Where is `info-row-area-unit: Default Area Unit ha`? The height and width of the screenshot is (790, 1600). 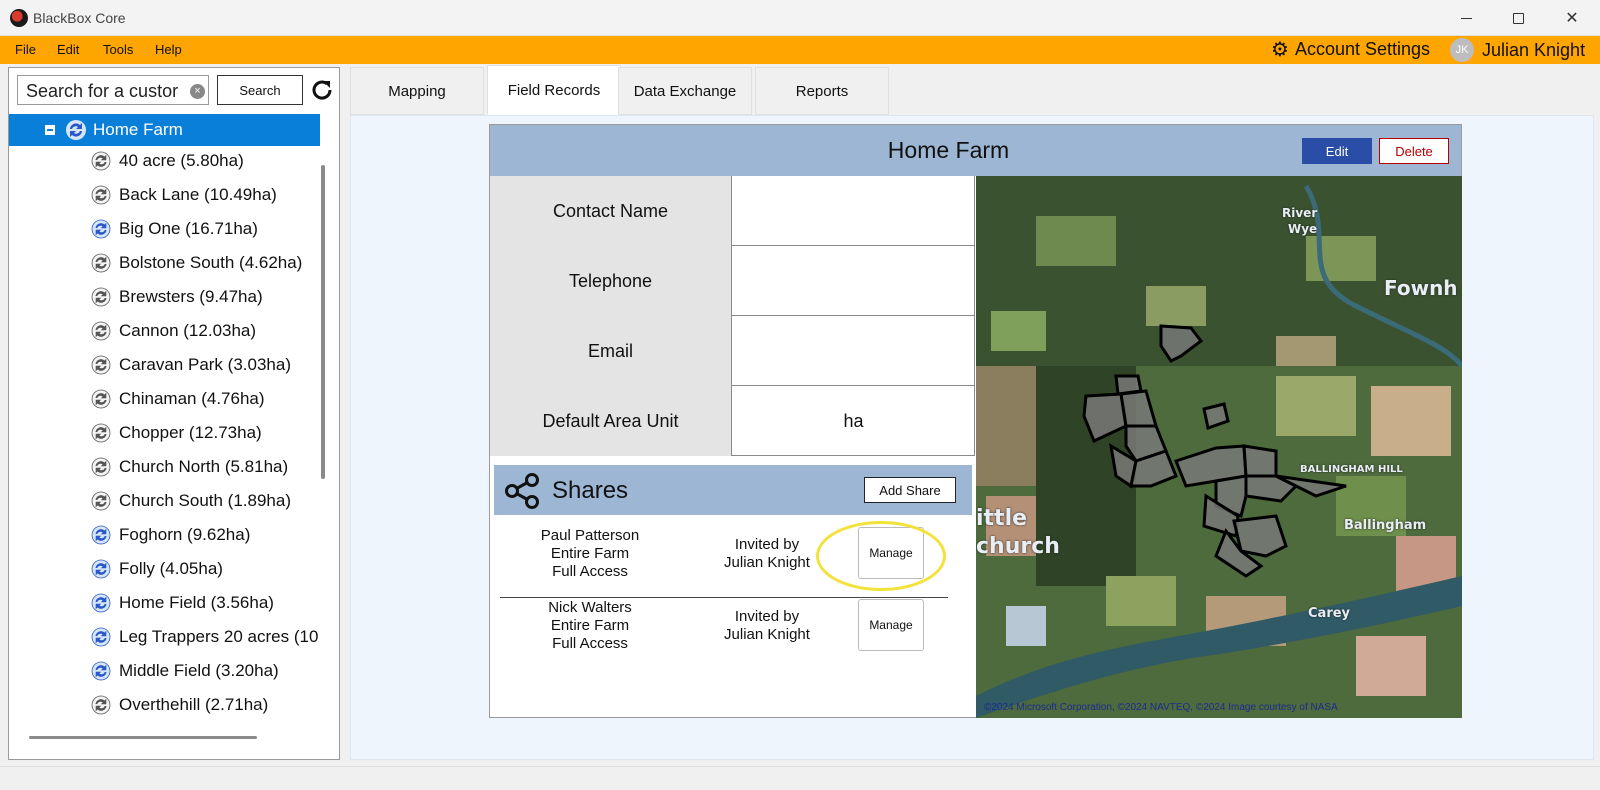
info-row-area-unit: Default Area Unit ha is located at coordinates (732, 421).